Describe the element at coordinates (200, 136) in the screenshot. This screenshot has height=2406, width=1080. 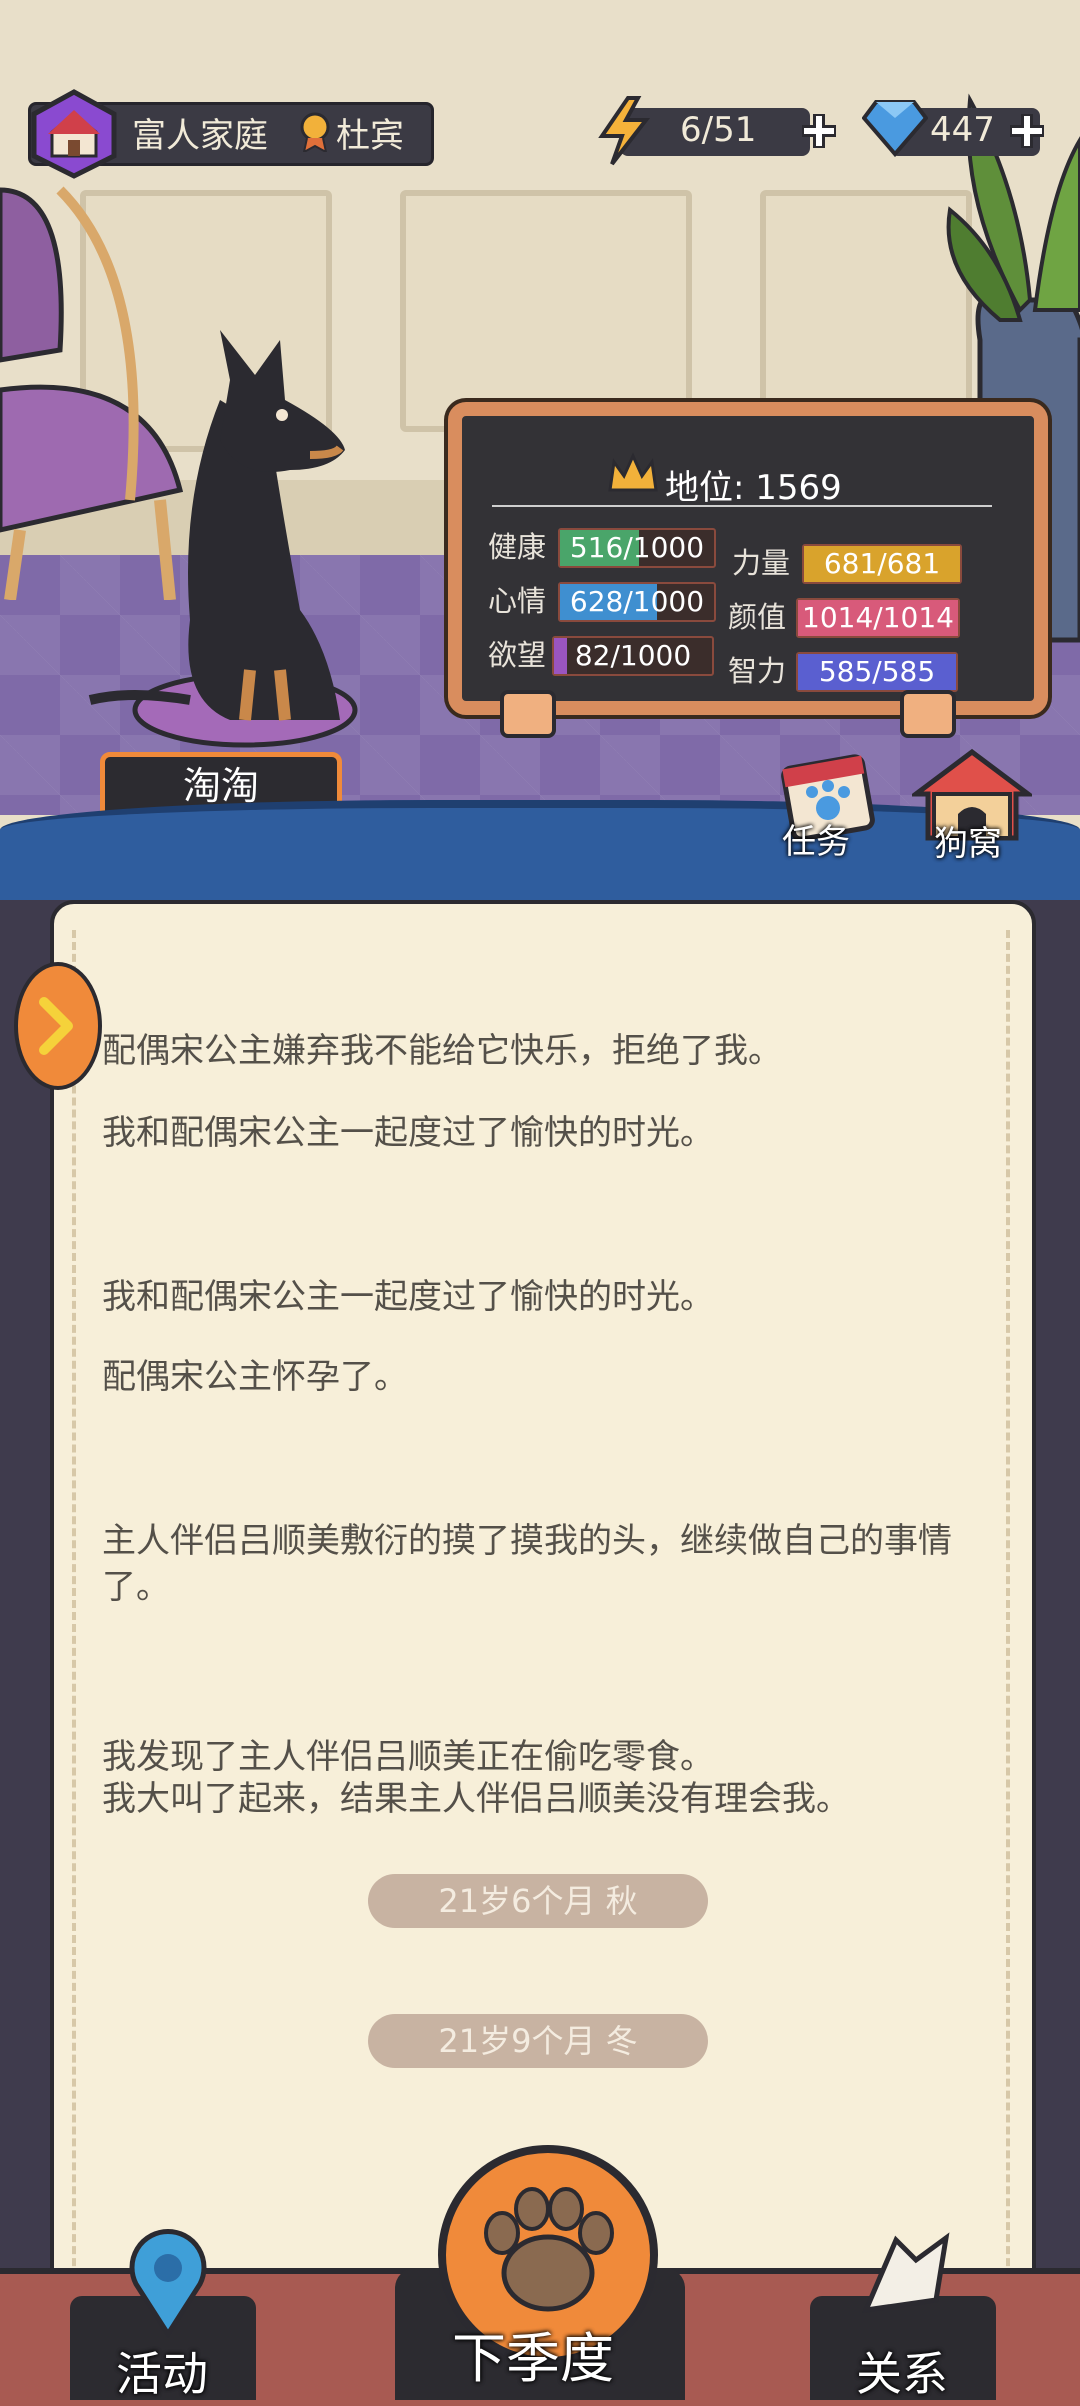
I see `family-type-label: 富人家庭` at that location.